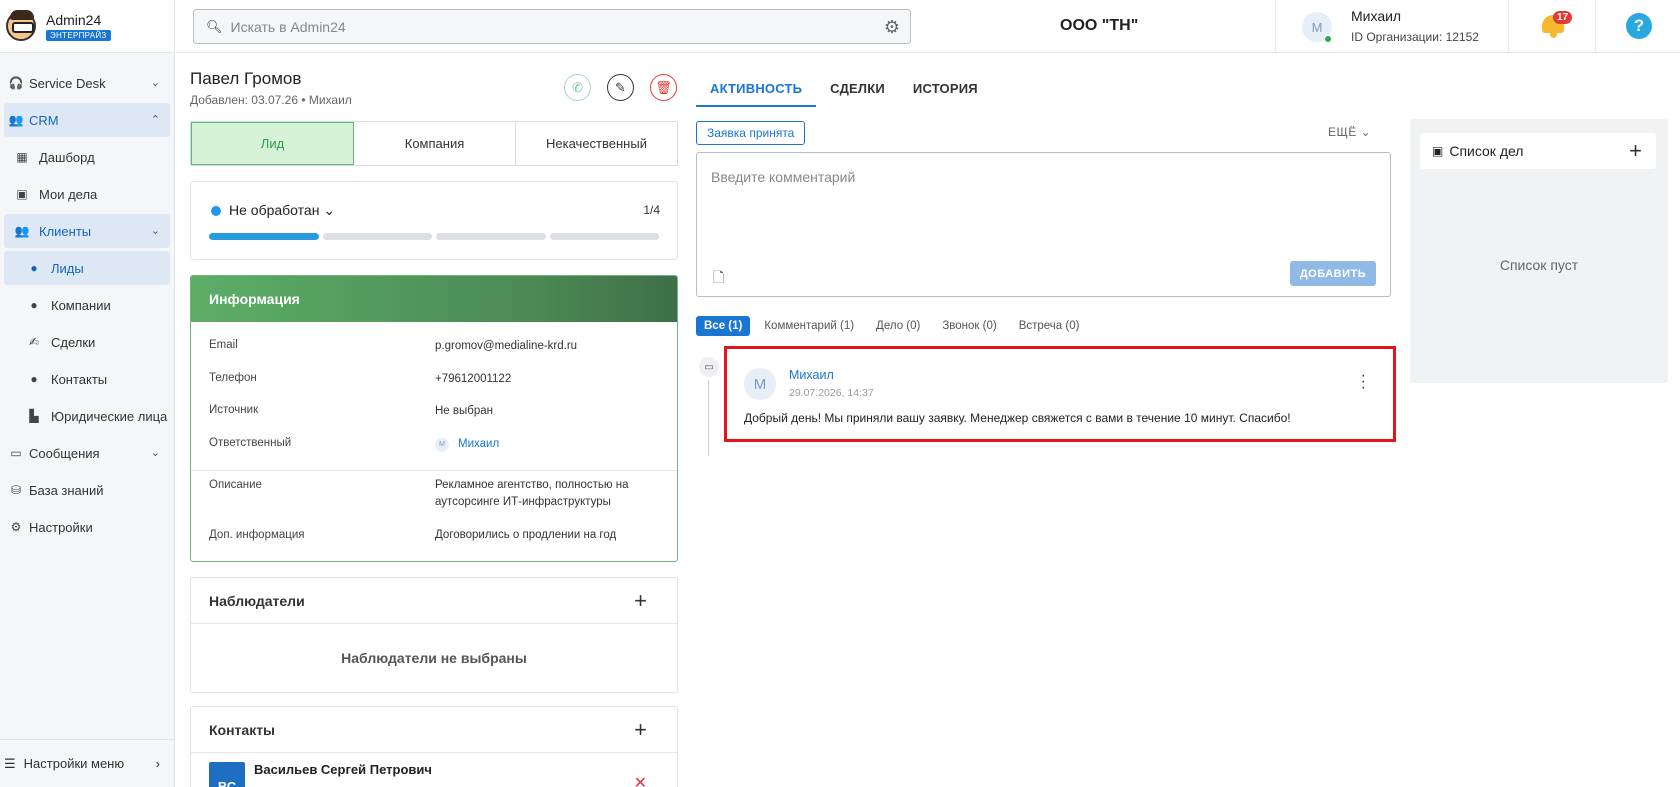  I want to click on help-icon: ?, so click(1639, 26).